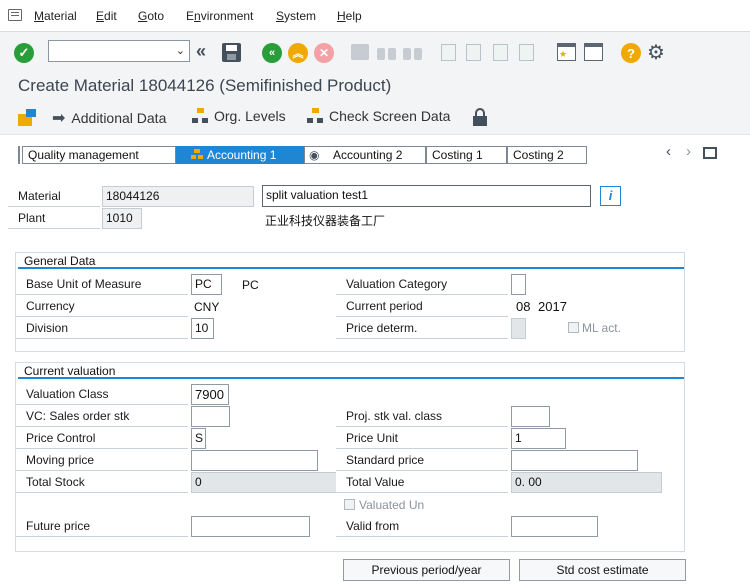 This screenshot has width=750, height=587. What do you see at coordinates (180, 51) in the screenshot?
I see `chevron-down-icon: ⌄` at bounding box center [180, 51].